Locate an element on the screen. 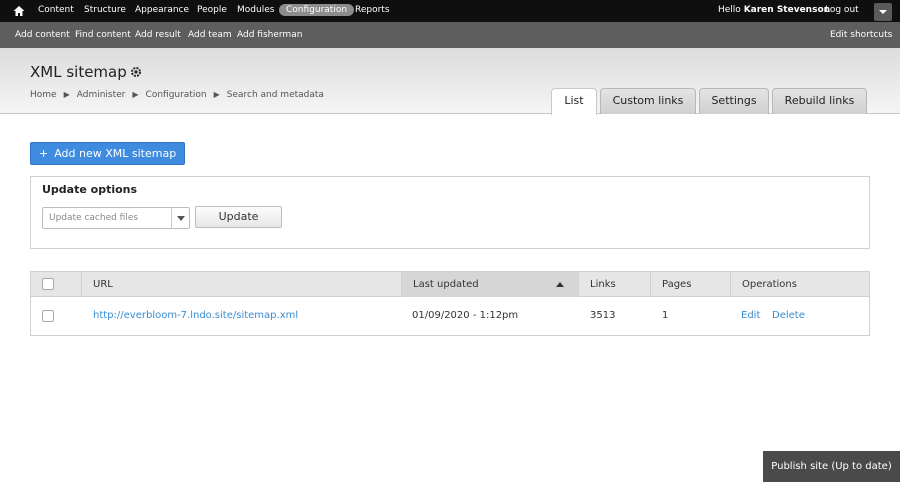 This screenshot has height=482, width=900. toolbar-item-configuration: Configuration is located at coordinates (317, 10).